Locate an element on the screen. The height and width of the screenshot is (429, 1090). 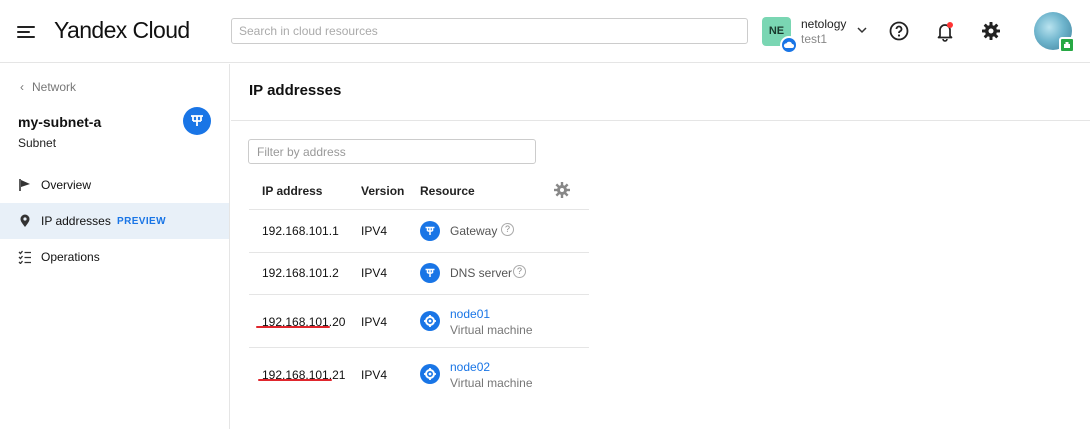
sidebar-item-label: IP addresses is located at coordinates (76, 221).